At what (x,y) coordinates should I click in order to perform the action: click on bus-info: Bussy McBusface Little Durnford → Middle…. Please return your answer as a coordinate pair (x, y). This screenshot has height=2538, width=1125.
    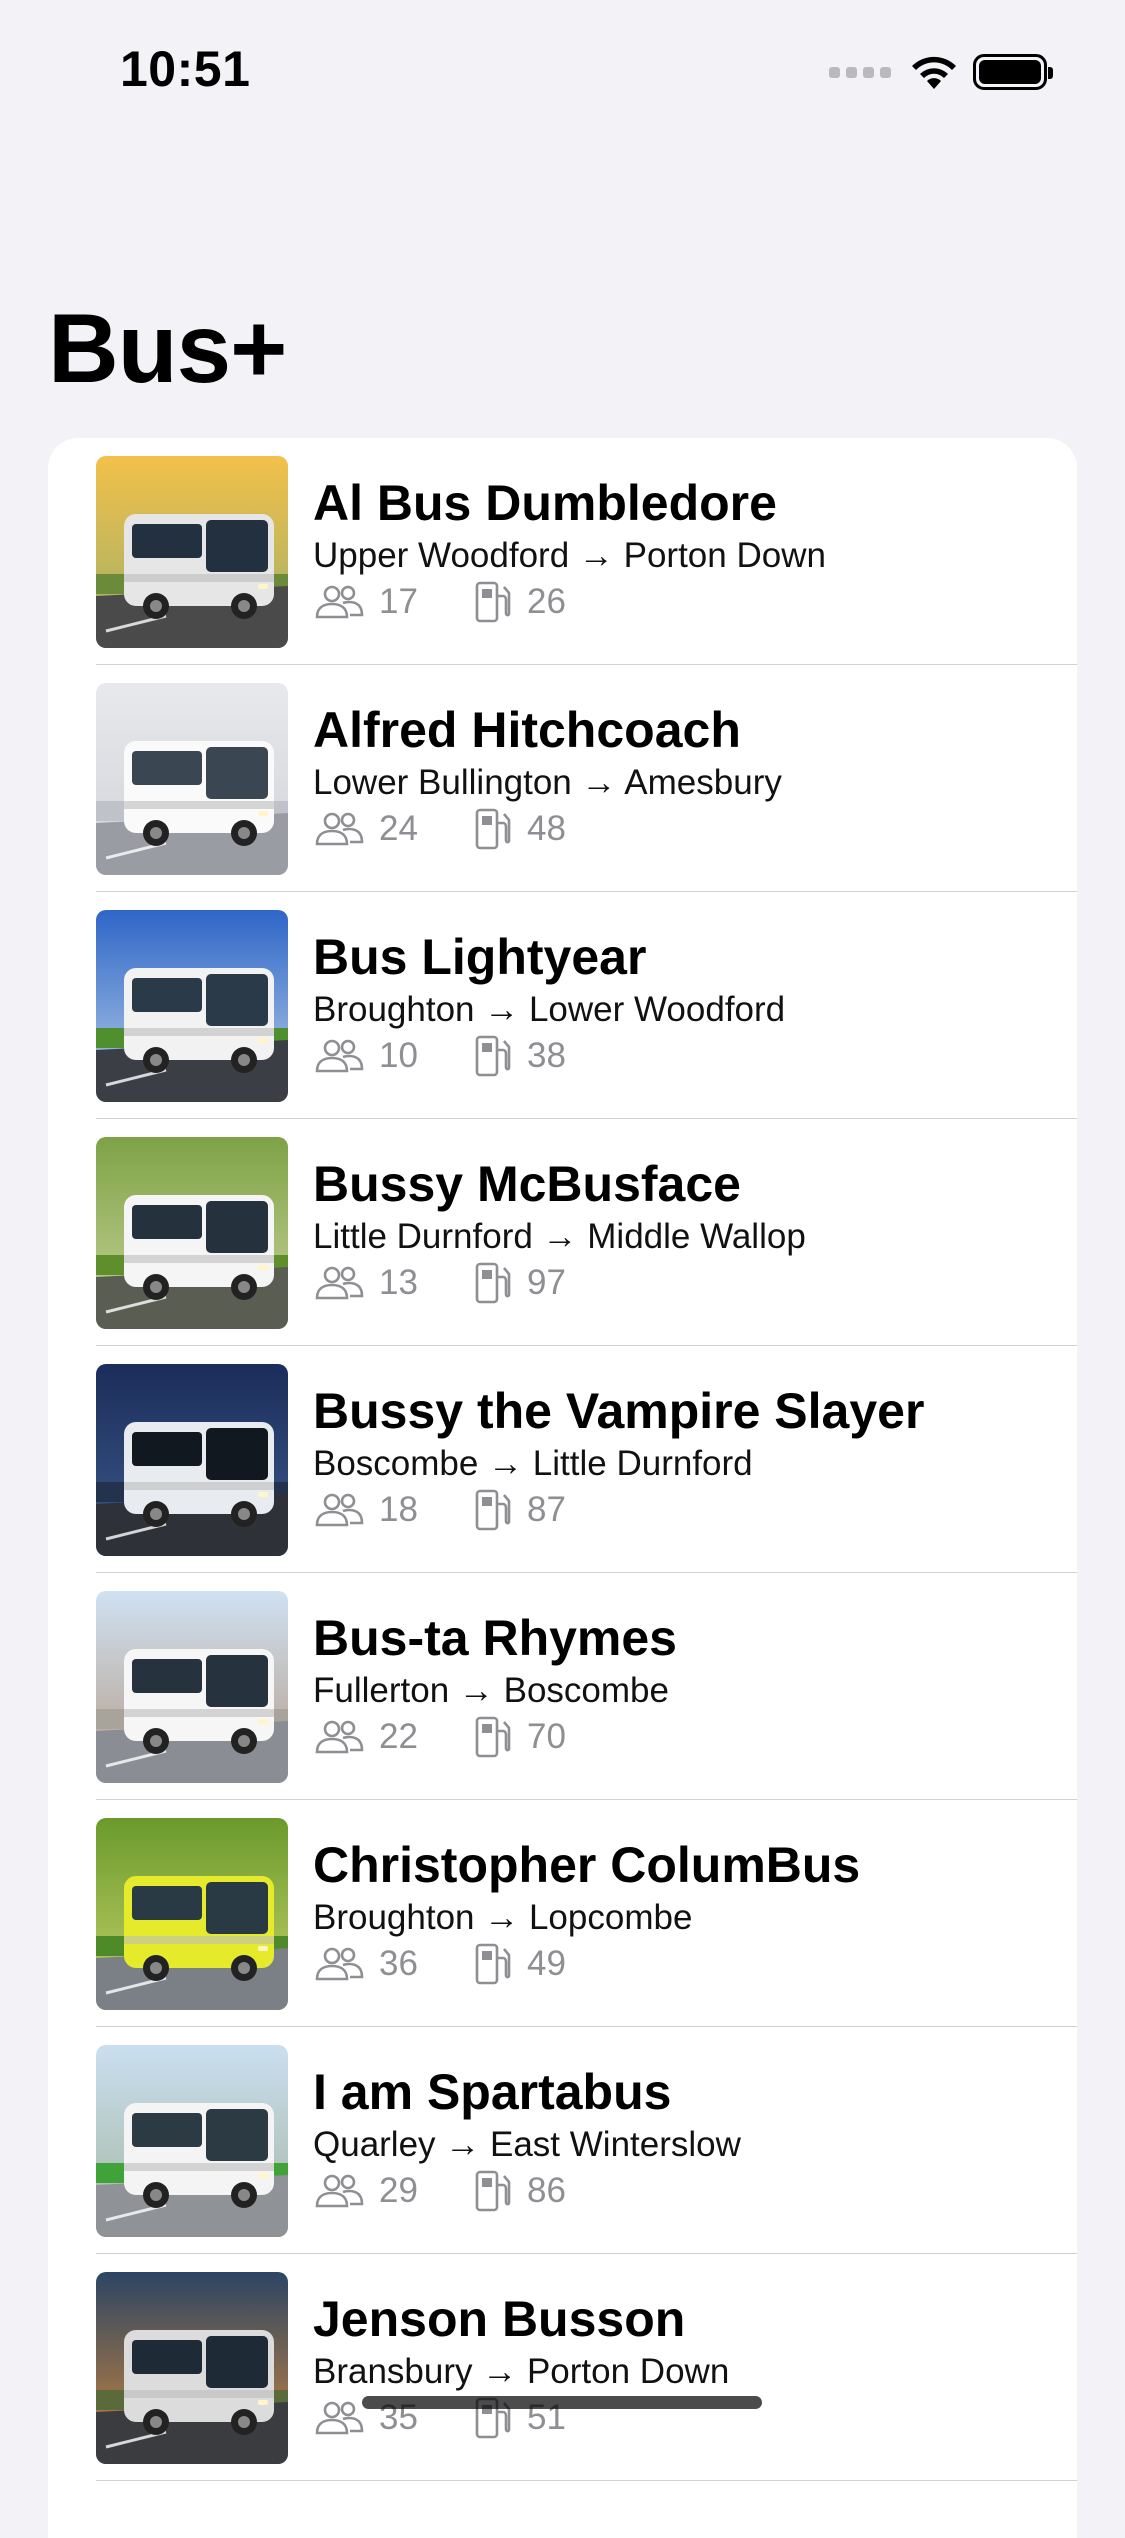
    Looking at the image, I should click on (685, 1230).